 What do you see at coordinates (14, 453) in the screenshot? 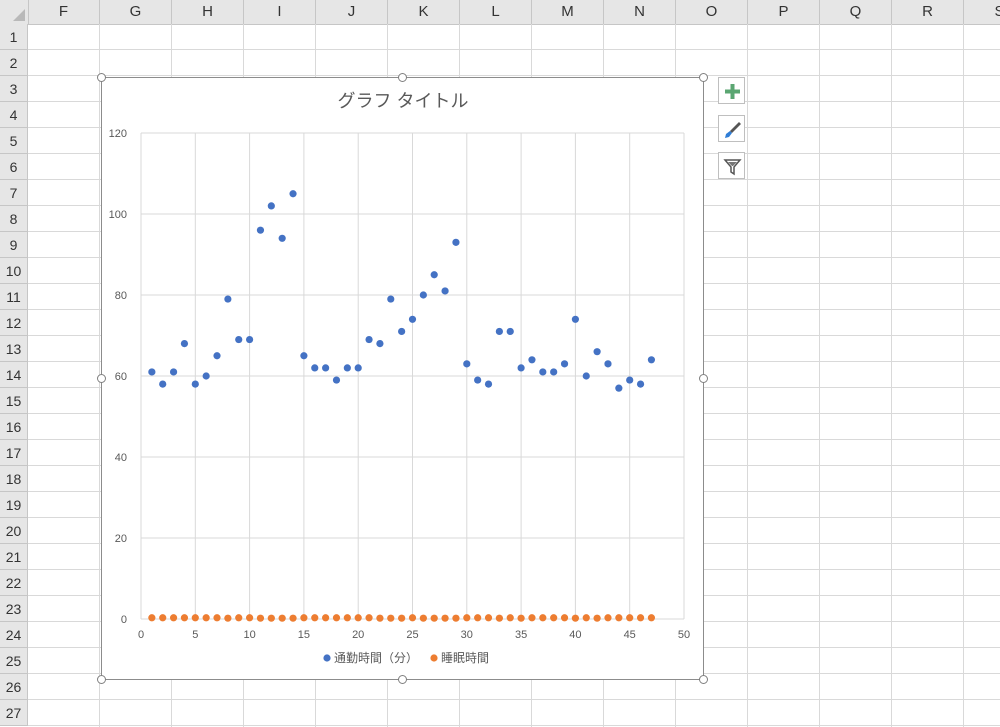
I see `row-header-17: 17` at bounding box center [14, 453].